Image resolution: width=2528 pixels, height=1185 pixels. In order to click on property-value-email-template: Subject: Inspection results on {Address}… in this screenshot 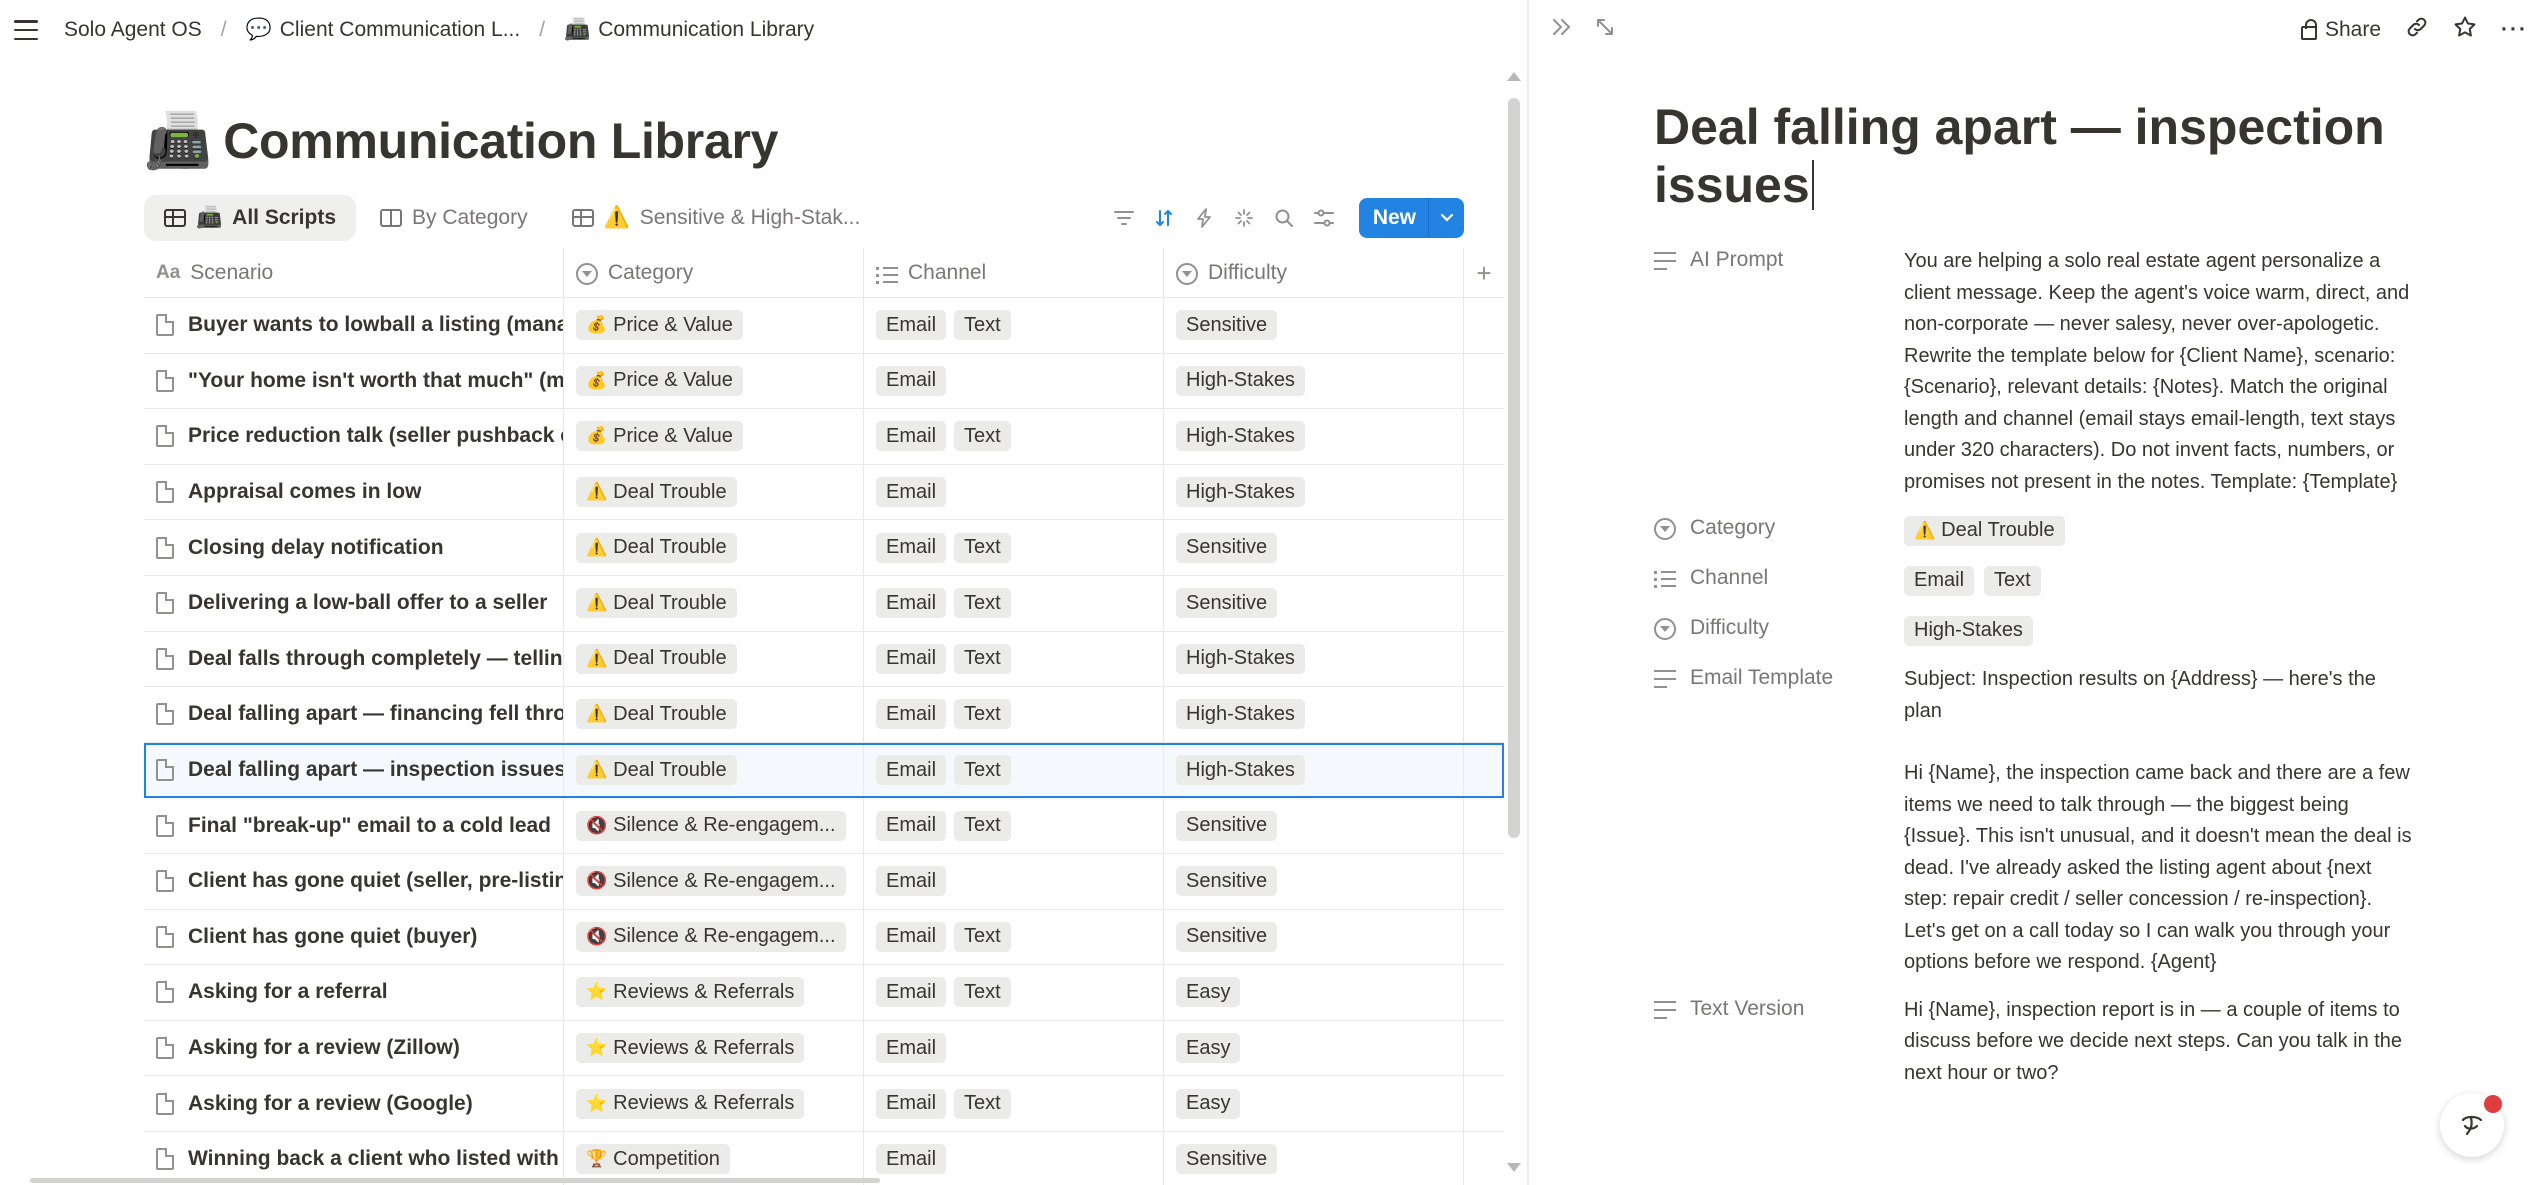, I will do `click(2159, 821)`.